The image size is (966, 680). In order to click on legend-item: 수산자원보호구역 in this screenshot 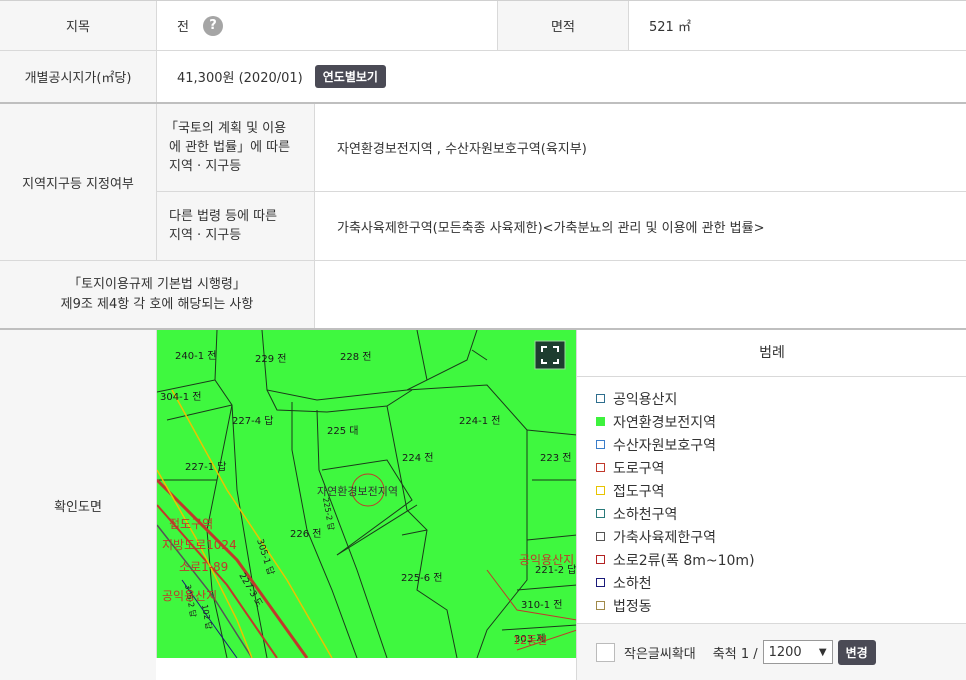, I will do `click(781, 444)`.